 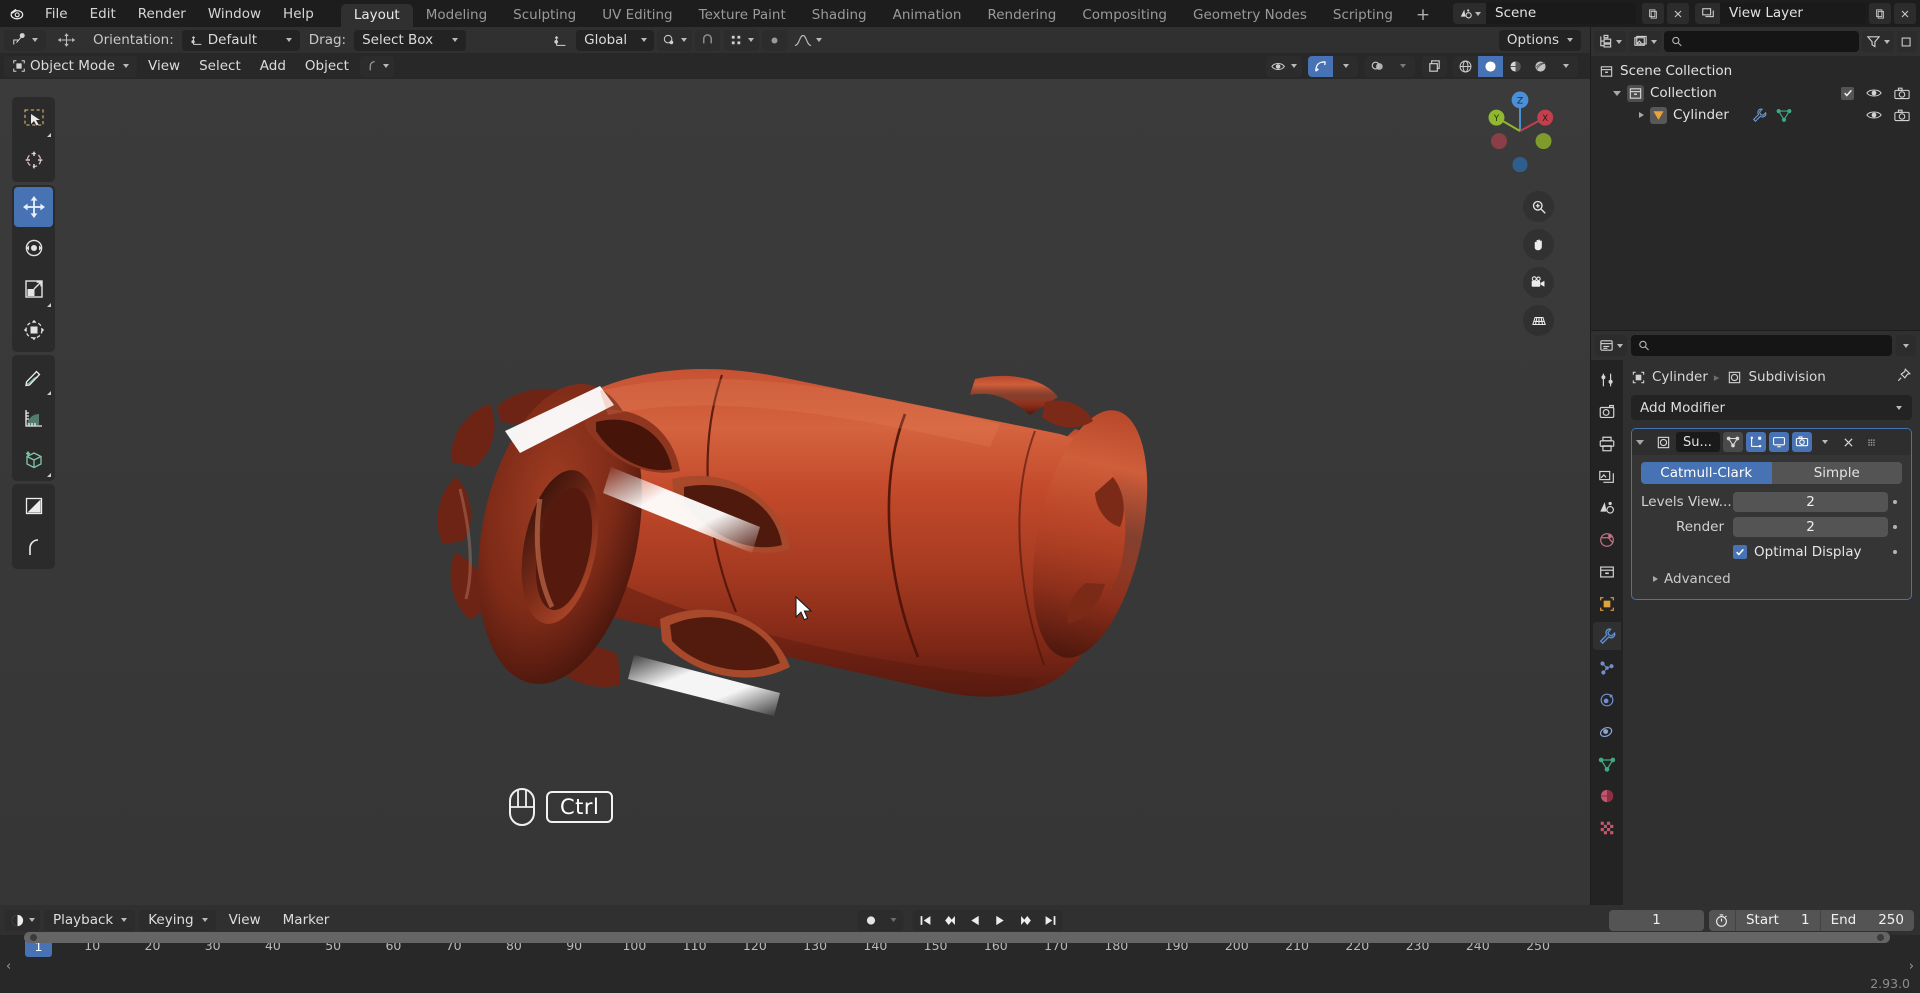 What do you see at coordinates (1363, 15) in the screenshot?
I see `tab-scripting: Scripting` at bounding box center [1363, 15].